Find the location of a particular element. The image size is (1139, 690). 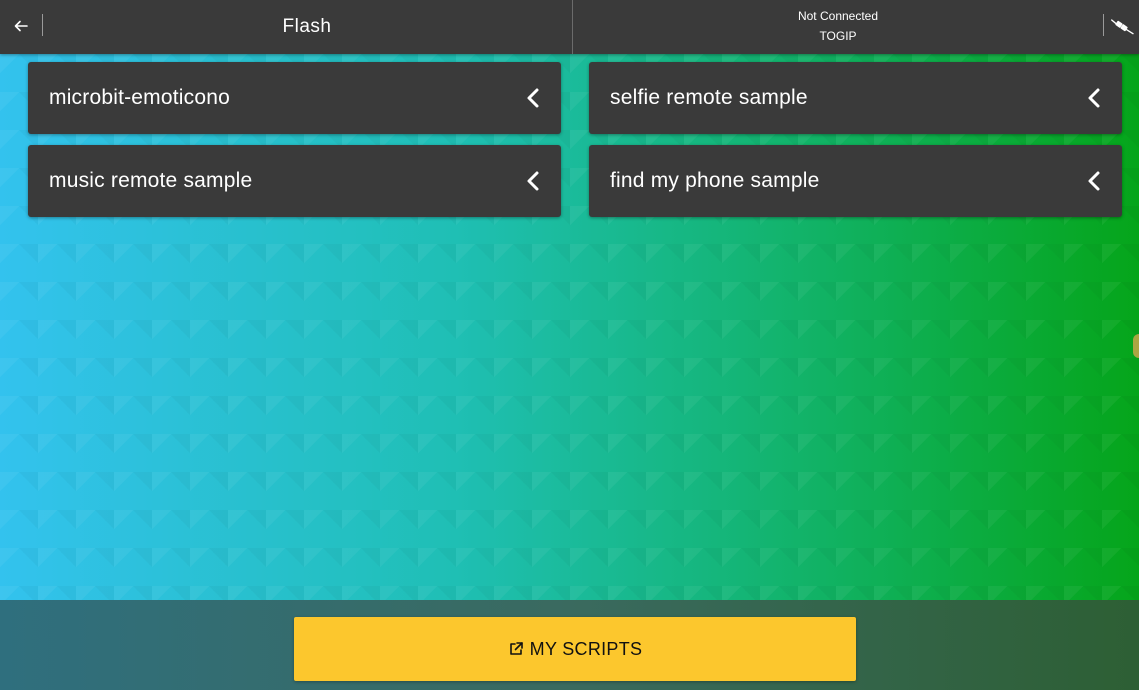

script-card-0: microbit-emoticono is located at coordinates (294, 98).